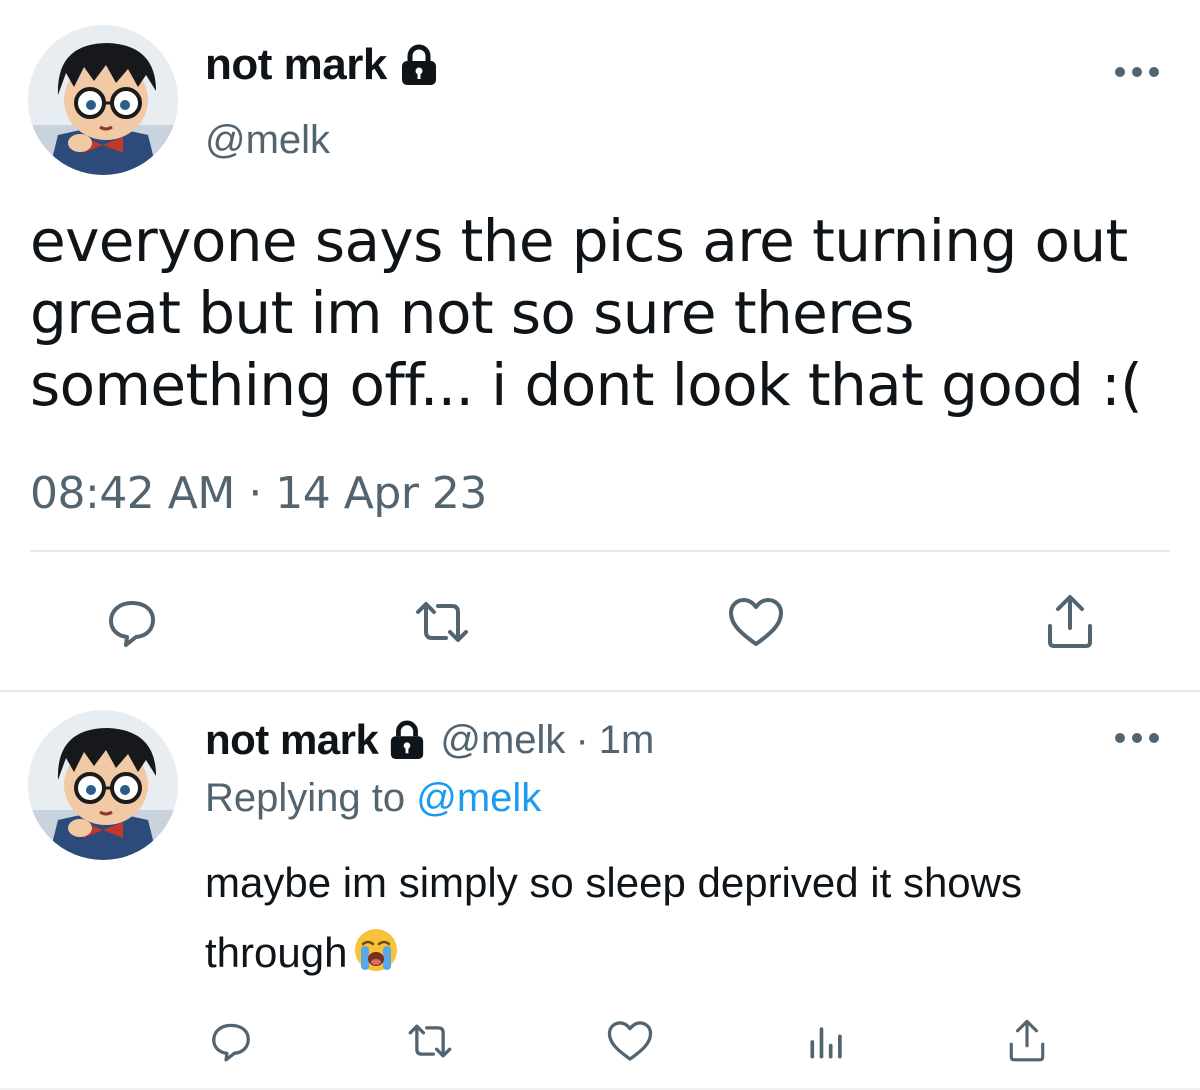 The image size is (1200, 1090). I want to click on analytics-icon, so click(826, 1043).